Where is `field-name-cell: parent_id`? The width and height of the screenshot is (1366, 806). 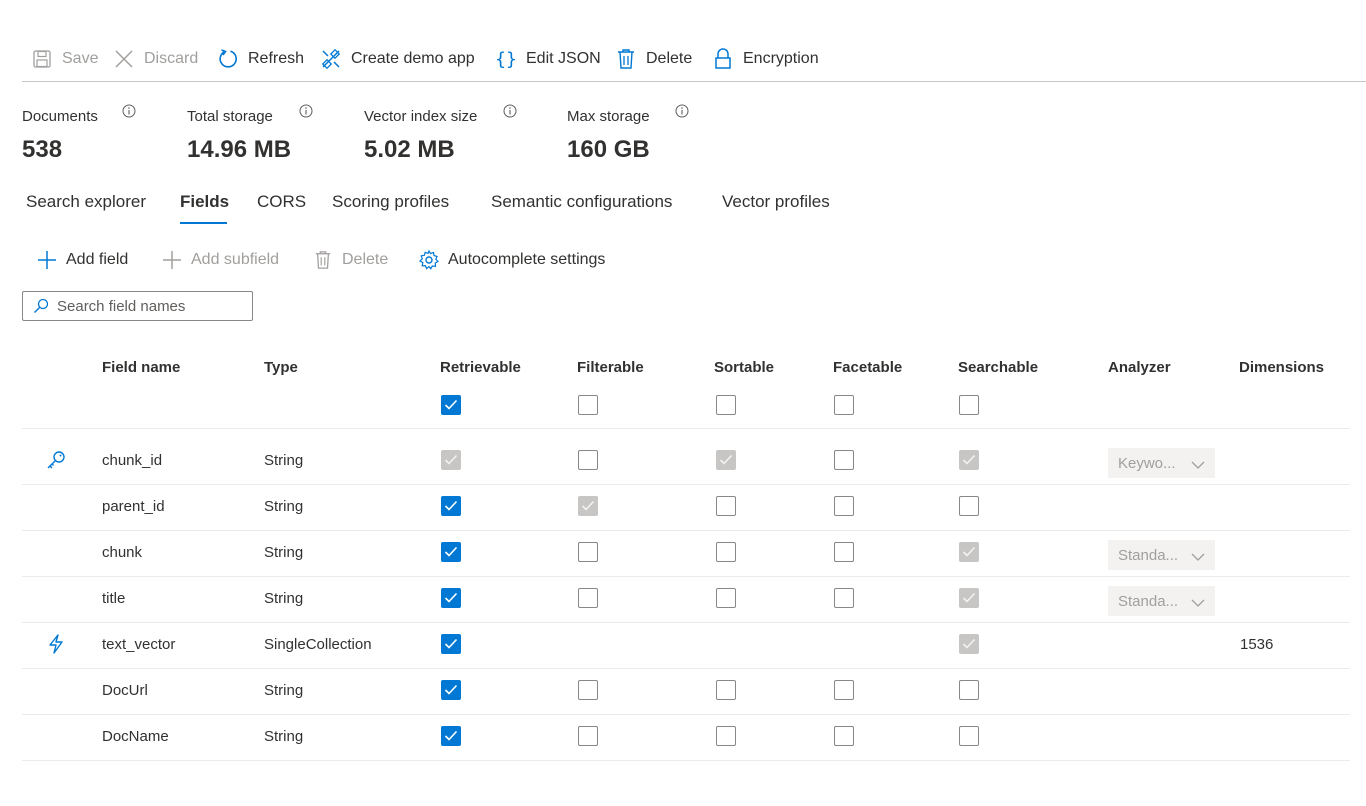
field-name-cell: parent_id is located at coordinates (133, 506).